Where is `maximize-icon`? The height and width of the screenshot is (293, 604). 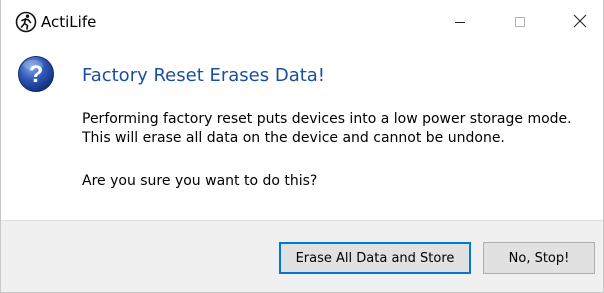
maximize-icon is located at coordinates (520, 22).